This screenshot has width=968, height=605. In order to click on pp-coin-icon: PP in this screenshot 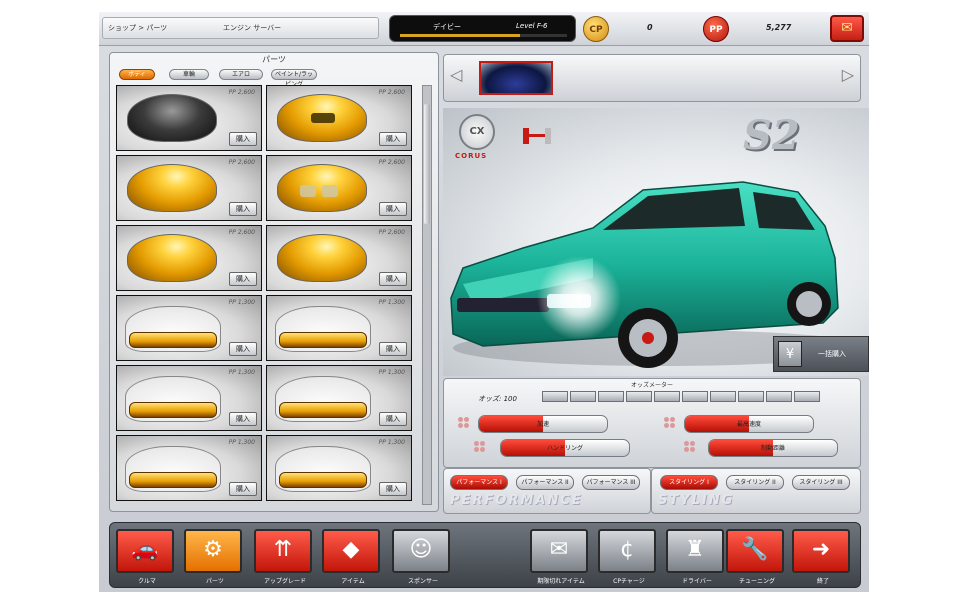, I will do `click(716, 29)`.